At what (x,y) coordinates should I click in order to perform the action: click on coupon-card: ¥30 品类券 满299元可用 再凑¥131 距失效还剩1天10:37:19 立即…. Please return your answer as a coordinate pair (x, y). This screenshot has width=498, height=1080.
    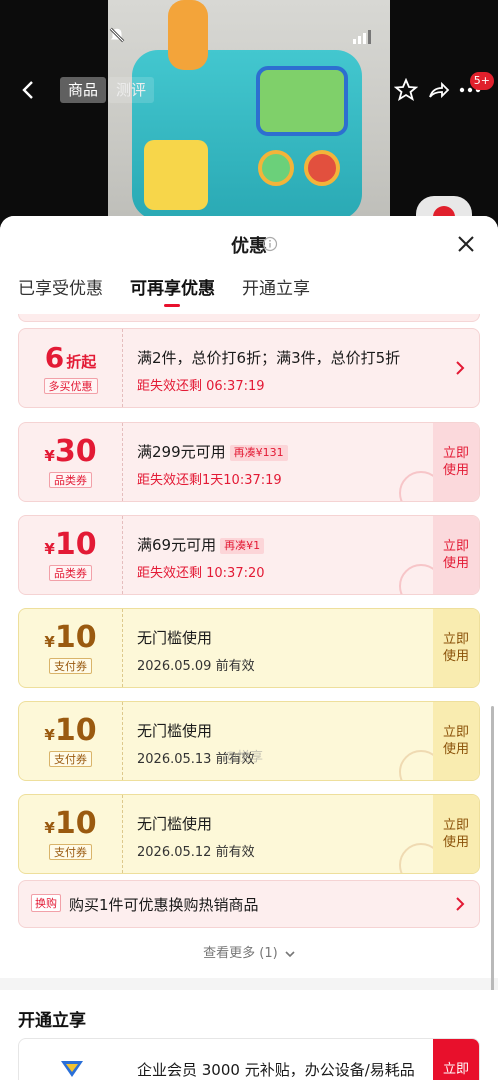
    Looking at the image, I should click on (249, 462).